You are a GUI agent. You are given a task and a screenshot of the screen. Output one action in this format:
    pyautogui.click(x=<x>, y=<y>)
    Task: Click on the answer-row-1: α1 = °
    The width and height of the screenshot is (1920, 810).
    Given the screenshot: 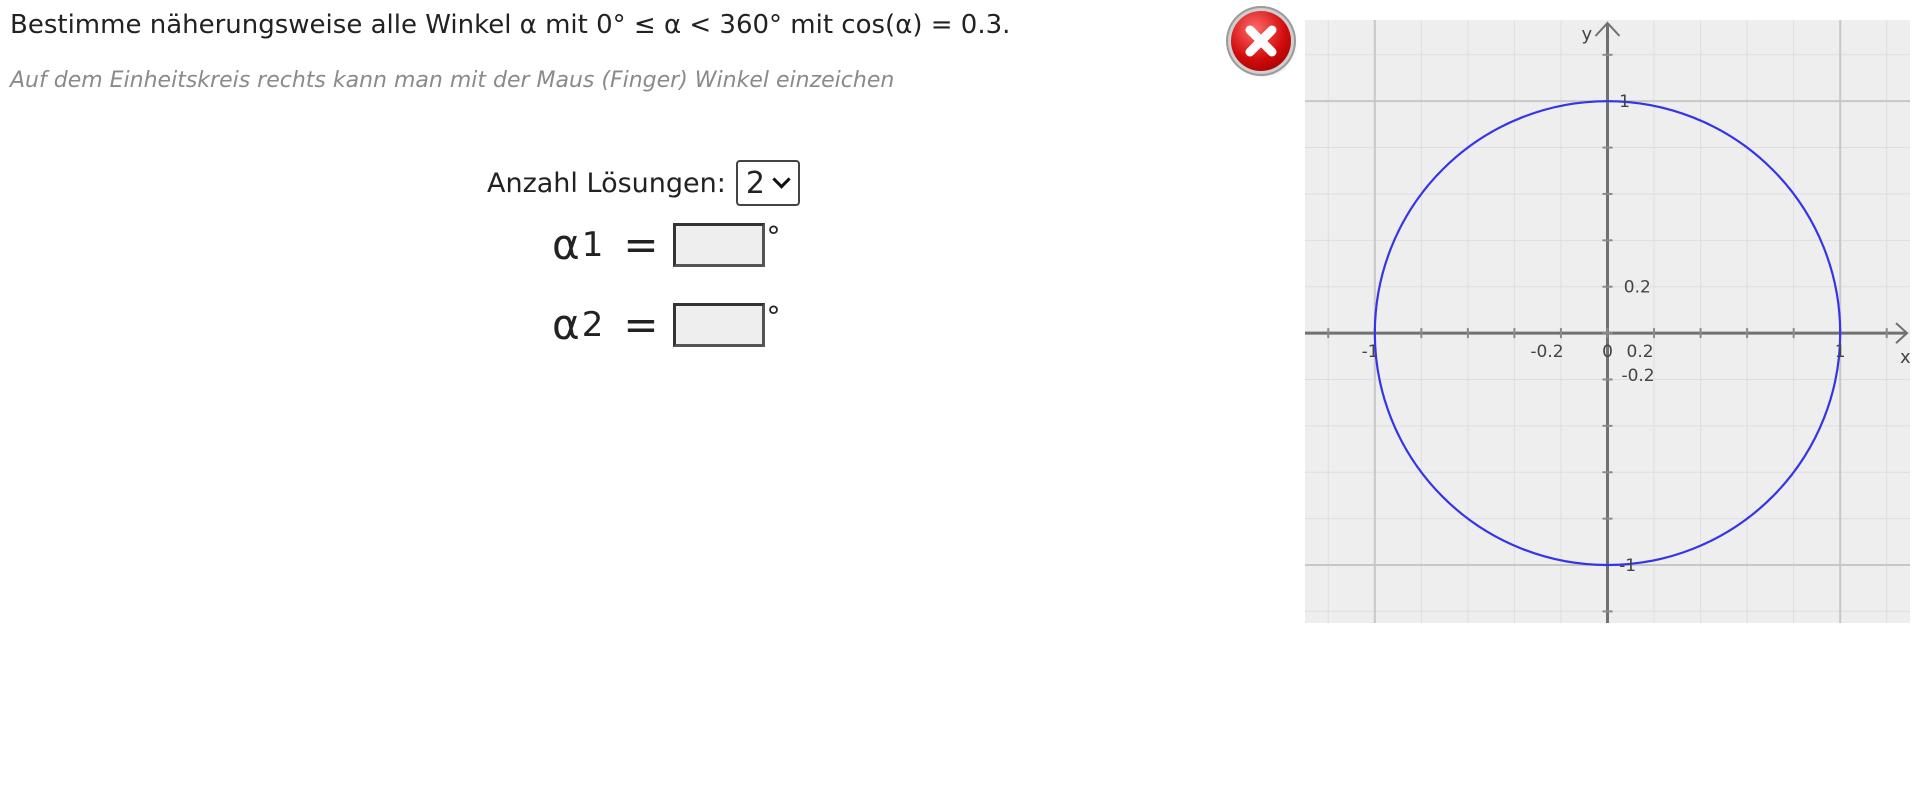 What is the action you would take?
    pyautogui.click(x=666, y=244)
    